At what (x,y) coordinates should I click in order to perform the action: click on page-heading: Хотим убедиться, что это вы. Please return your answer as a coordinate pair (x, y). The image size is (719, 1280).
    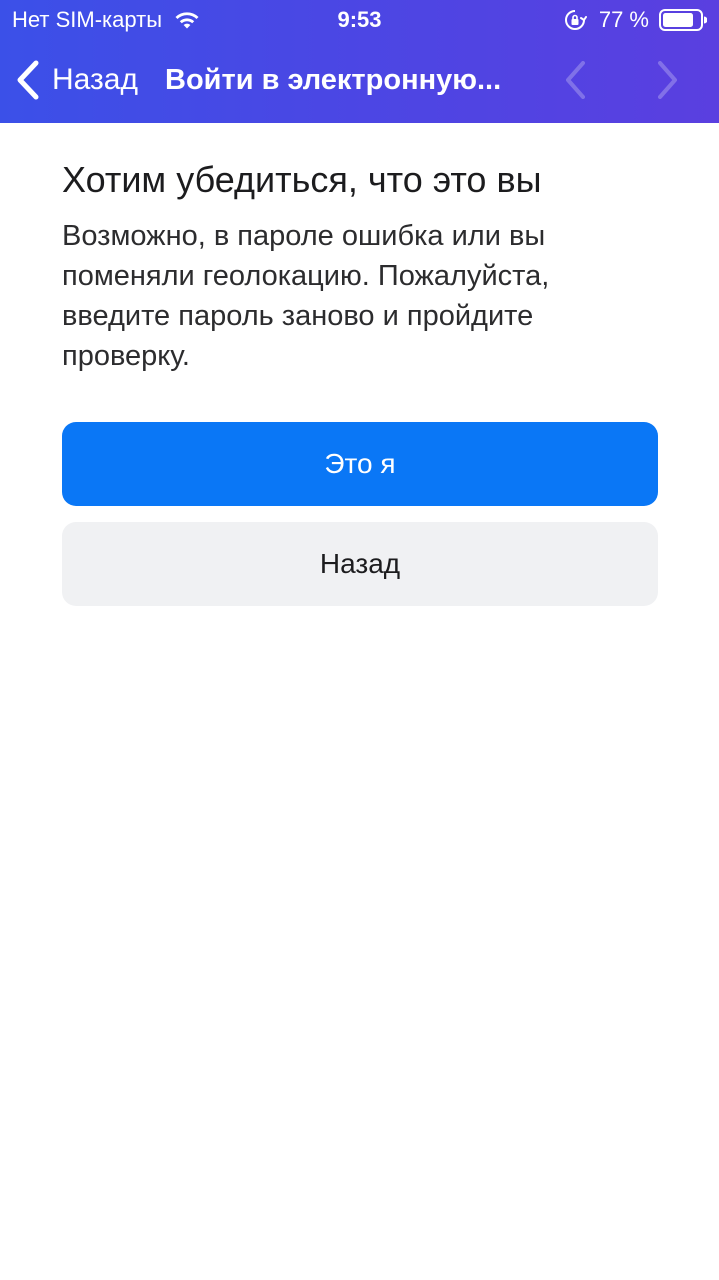
    Looking at the image, I should click on (302, 179).